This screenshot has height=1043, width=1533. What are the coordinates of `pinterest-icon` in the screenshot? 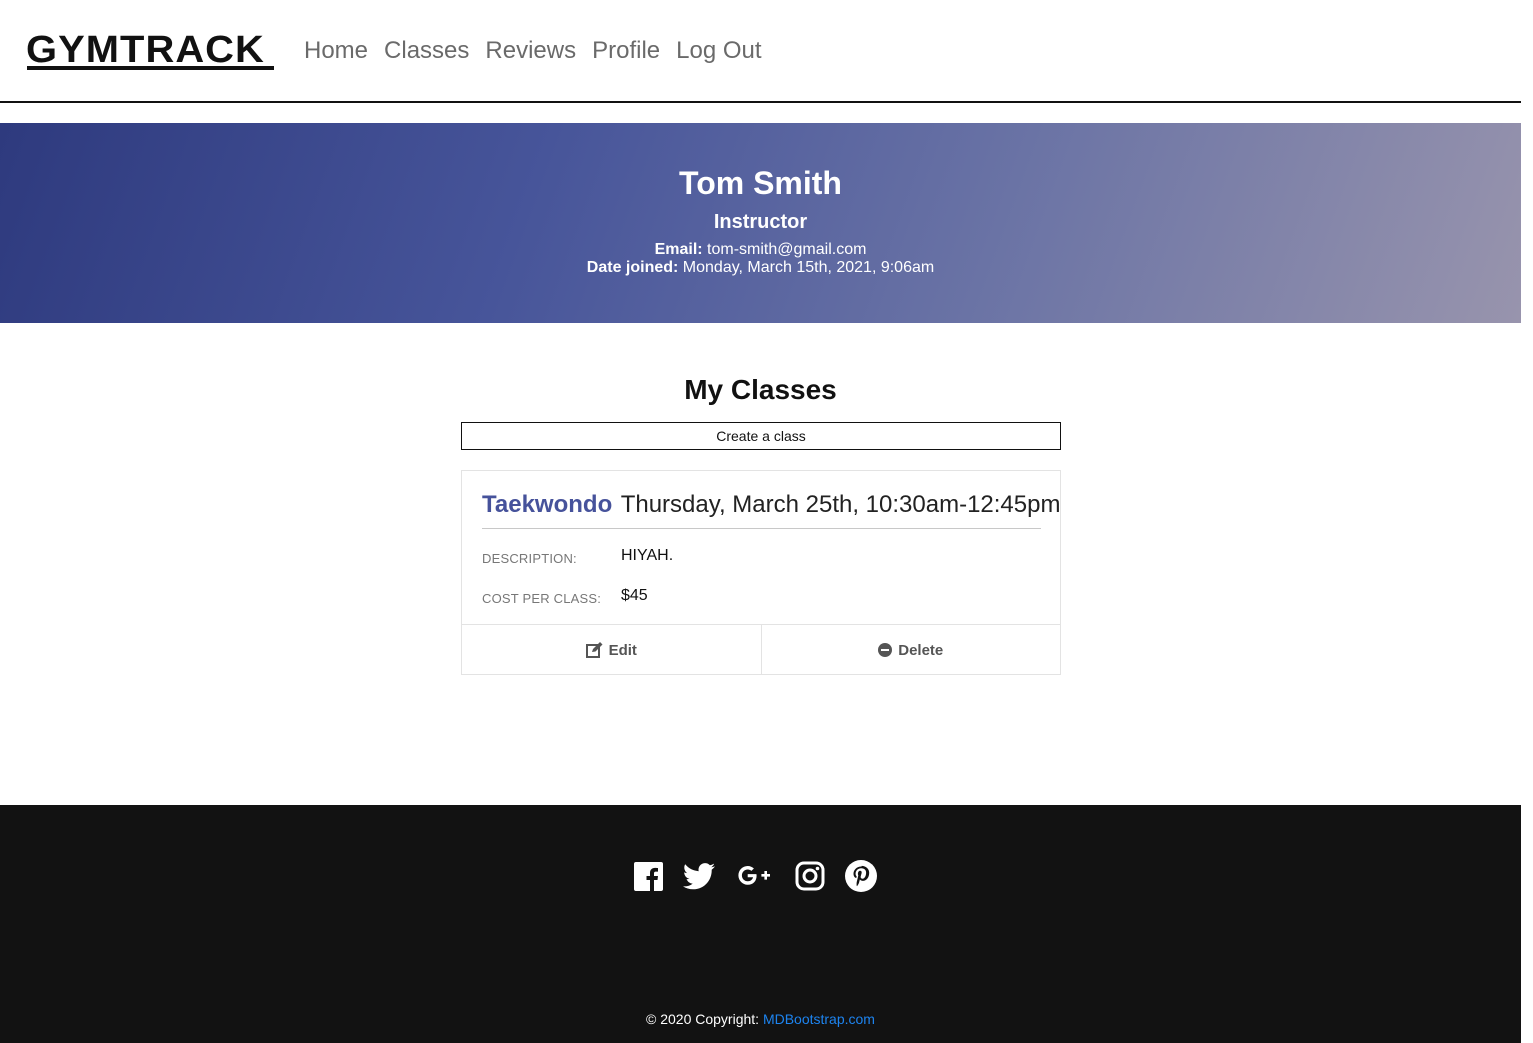 It's located at (861, 876).